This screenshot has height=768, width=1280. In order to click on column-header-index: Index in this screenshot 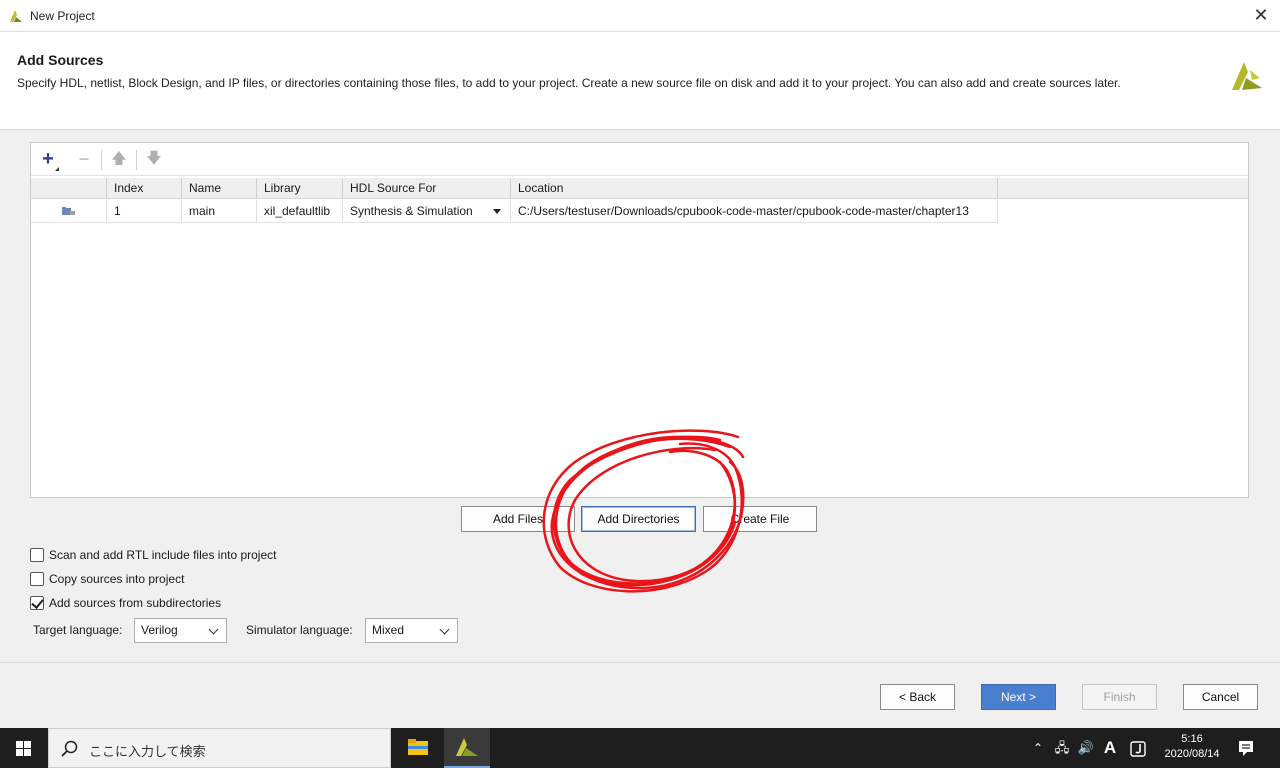, I will do `click(144, 188)`.